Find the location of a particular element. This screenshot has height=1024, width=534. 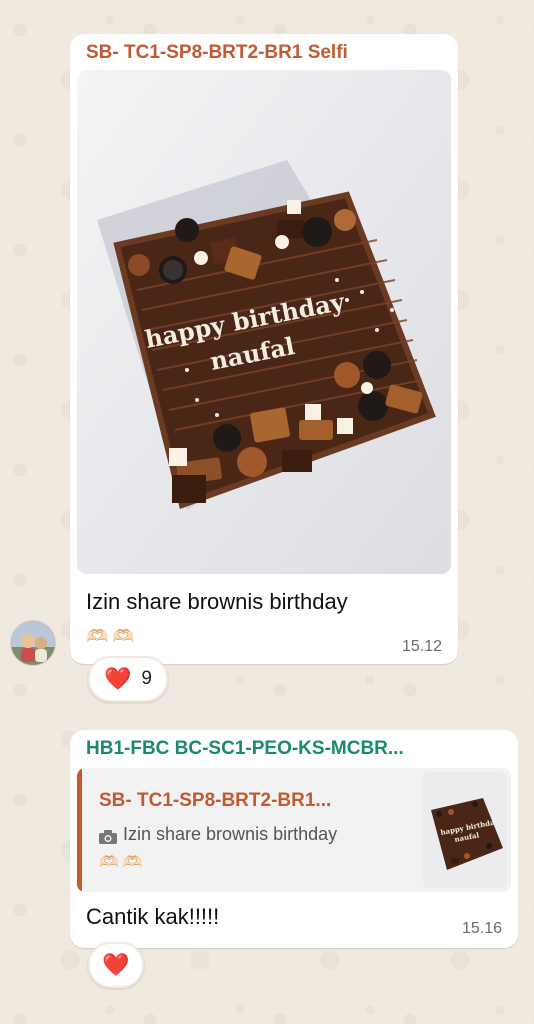

emoji-hands: 🫶🏻🫶🏻 is located at coordinates (112, 636).